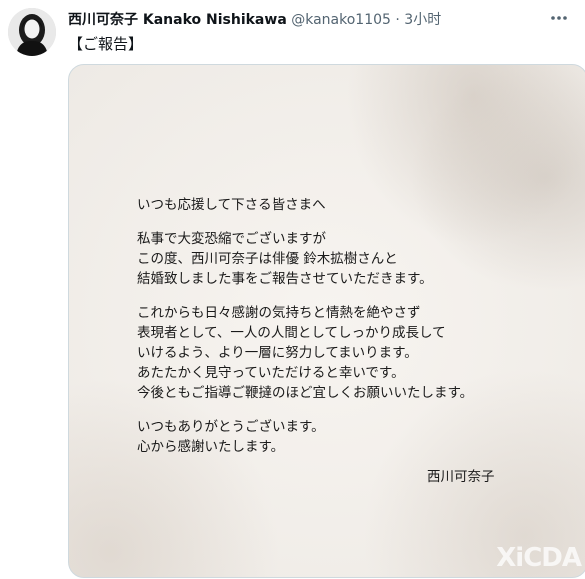 This screenshot has height=579, width=585. Describe the element at coordinates (267, 259) in the screenshot. I see `letter-line: この度、西川可奈子は俳優 鈴木拡樹さんと` at that location.